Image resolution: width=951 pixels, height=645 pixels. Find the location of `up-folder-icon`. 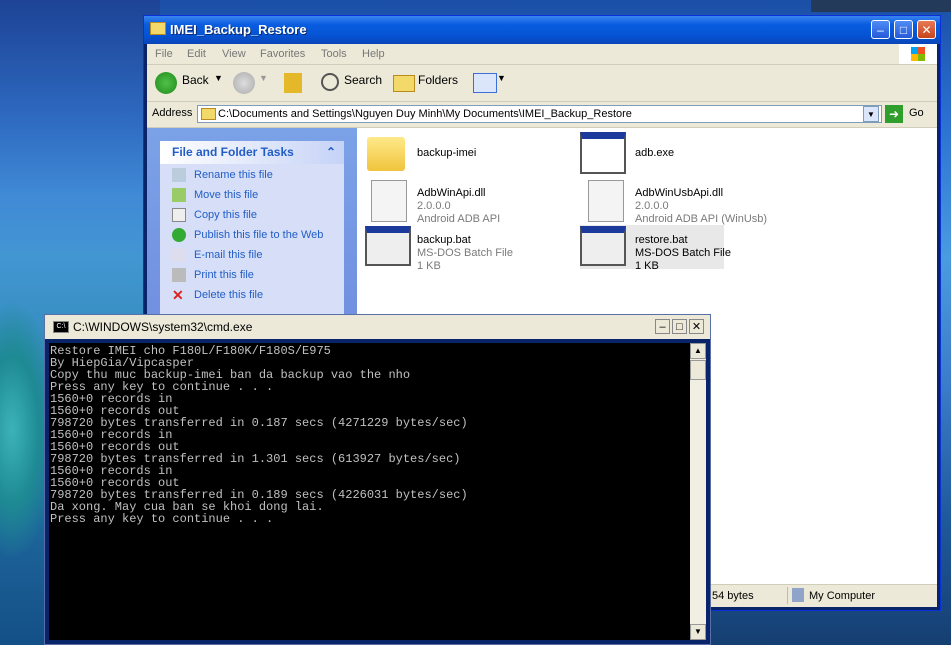

up-folder-icon is located at coordinates (293, 83).